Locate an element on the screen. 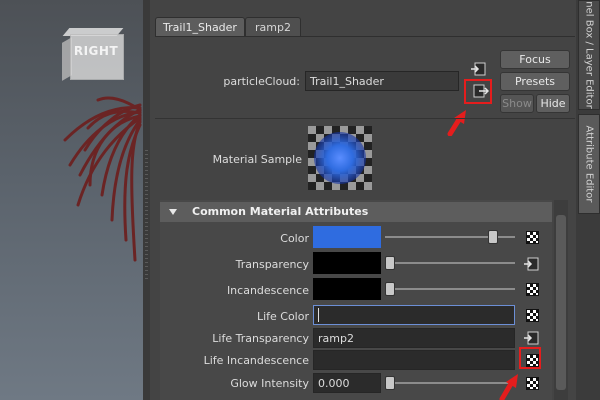  attr-label-glow-intensity: Glow Intensity is located at coordinates (269, 383).